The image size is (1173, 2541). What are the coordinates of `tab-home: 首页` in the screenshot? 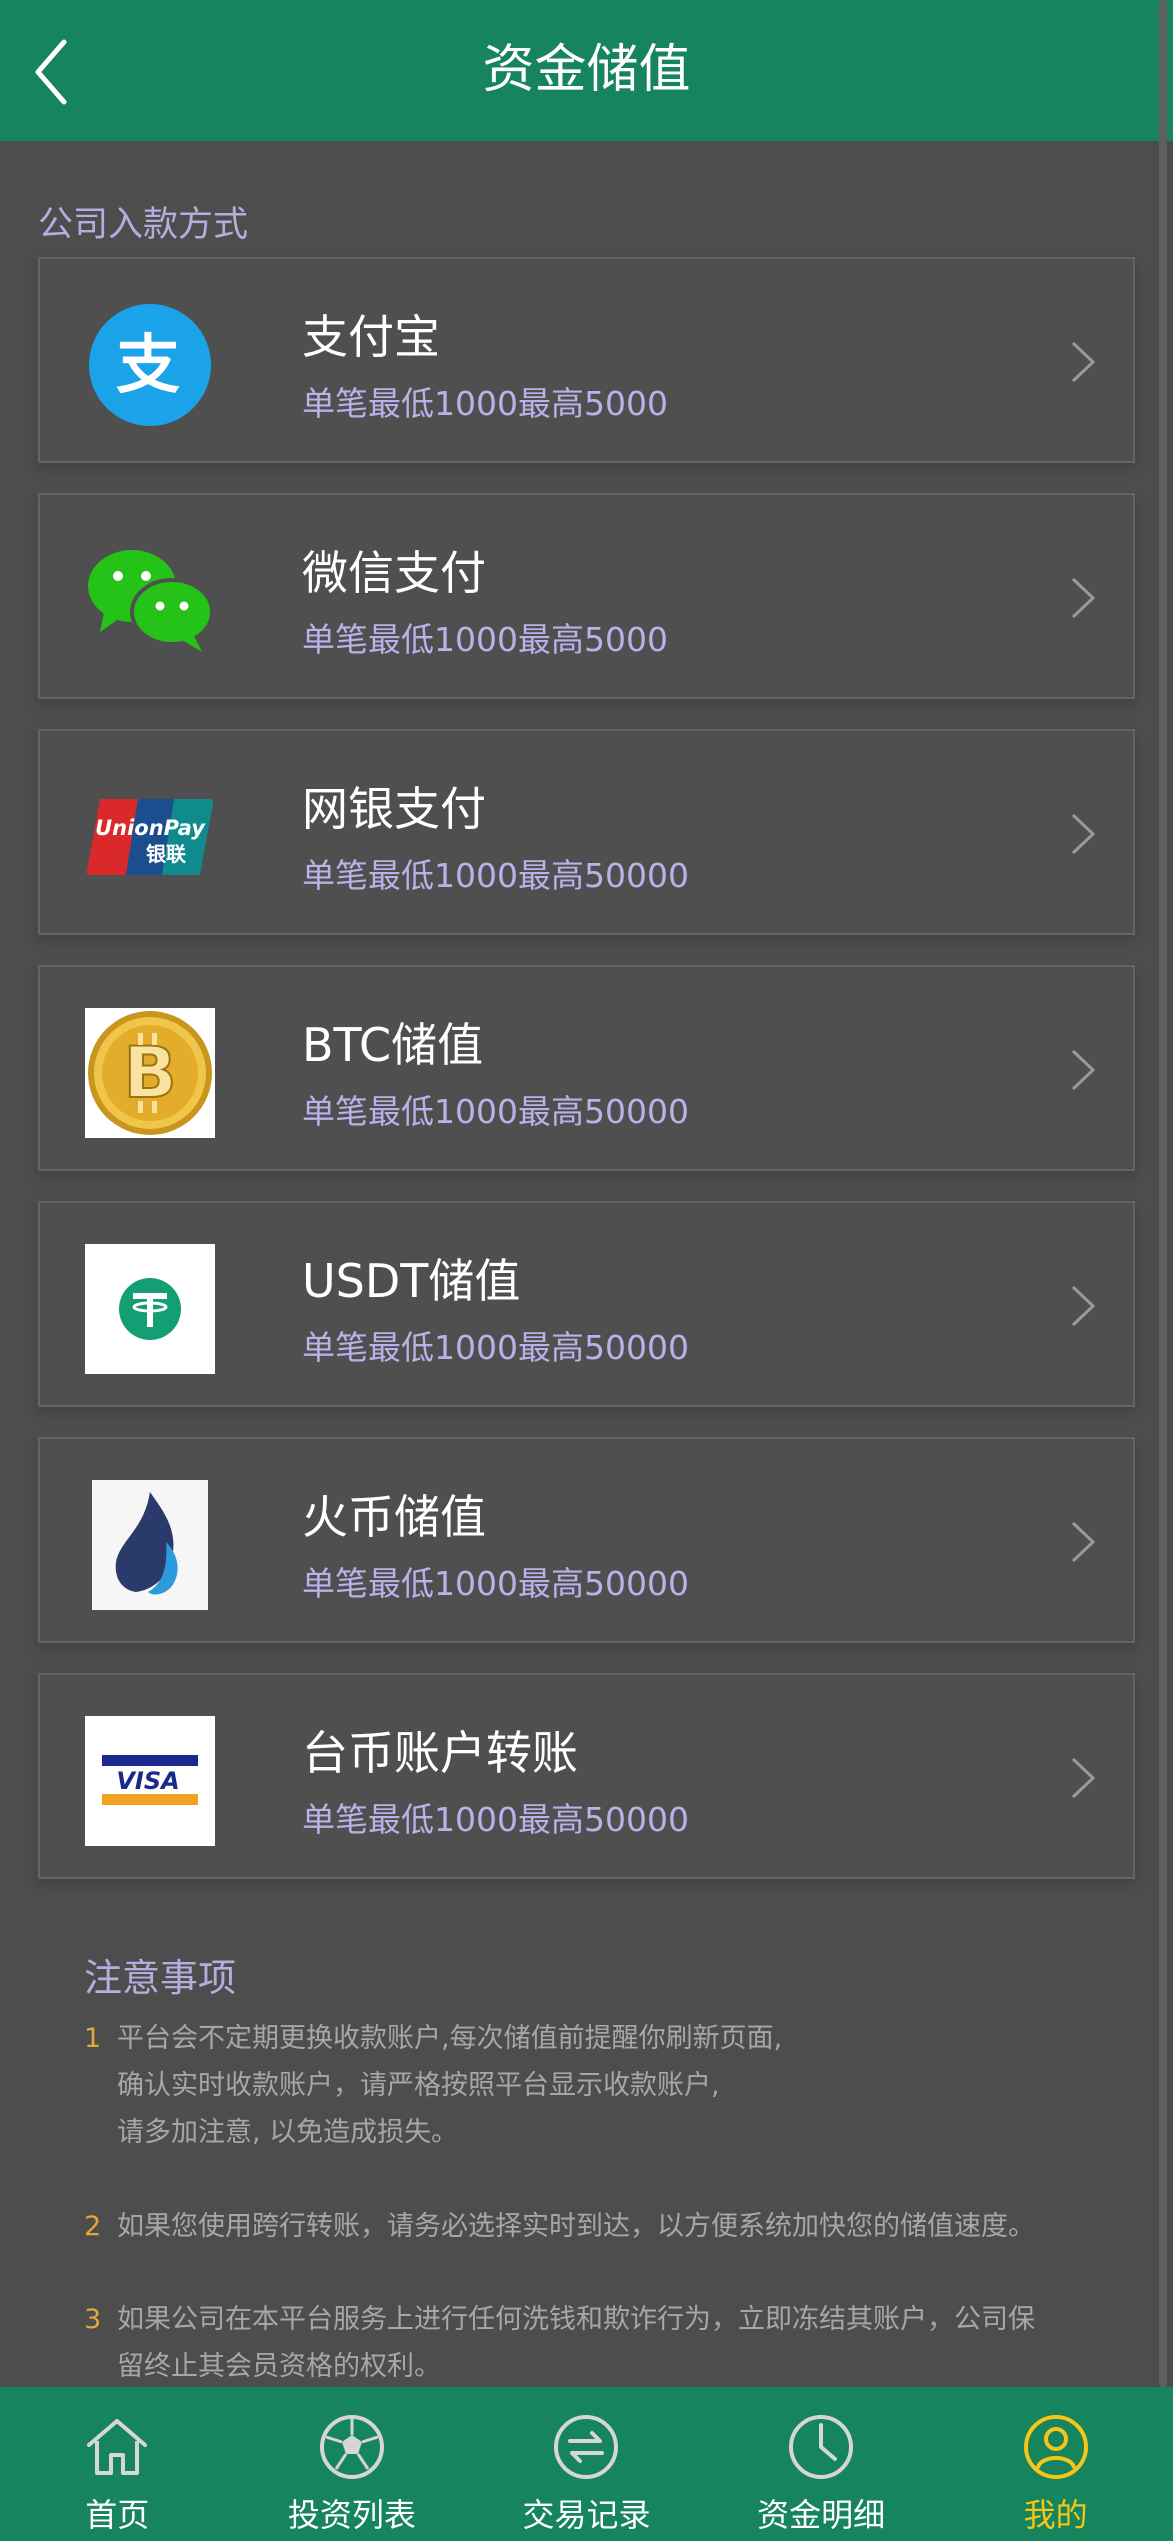 It's located at (117, 2464).